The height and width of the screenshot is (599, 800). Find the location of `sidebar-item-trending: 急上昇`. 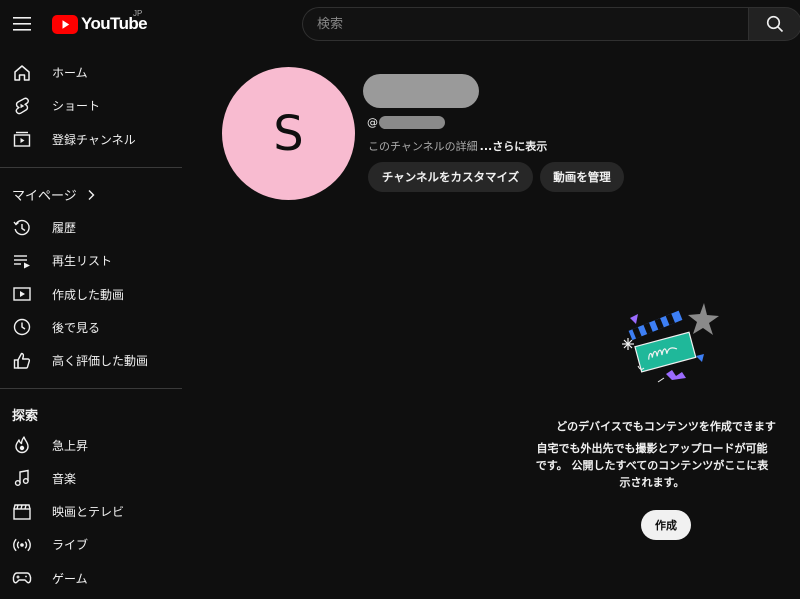

sidebar-item-trending: 急上昇 is located at coordinates (91, 444).